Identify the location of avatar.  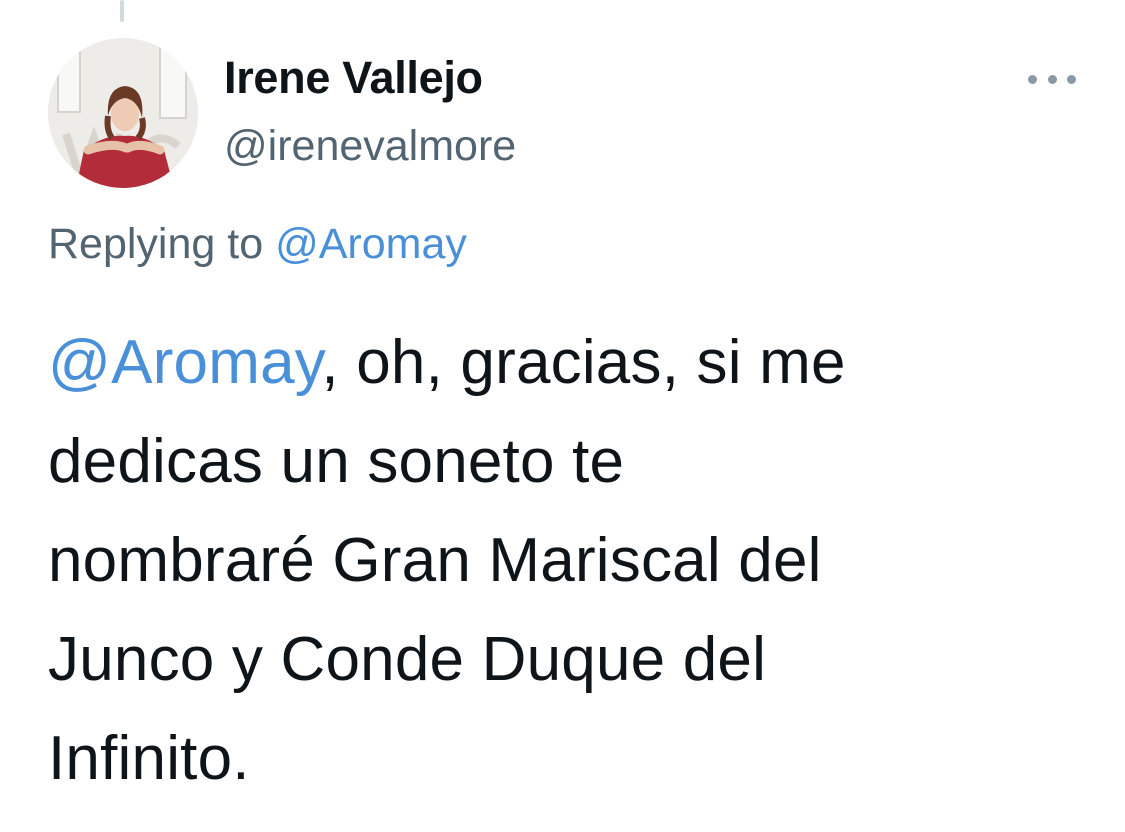
(123, 113).